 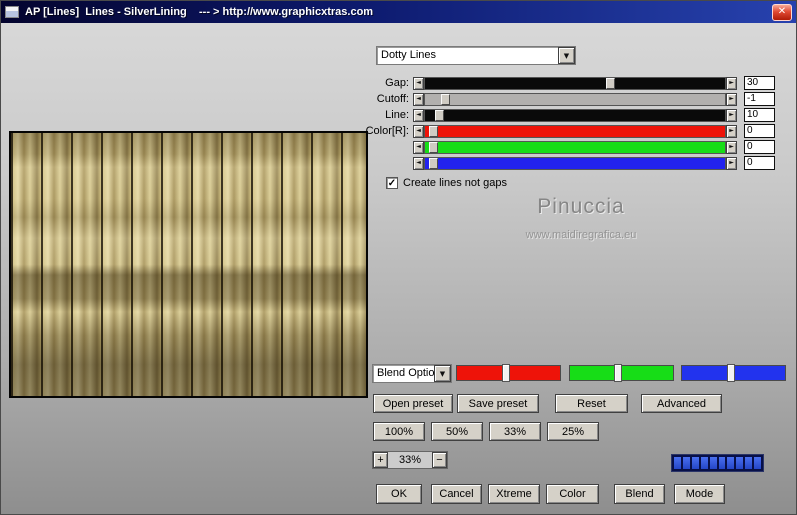 What do you see at coordinates (456, 494) in the screenshot?
I see `action-cancel-button: Cancel` at bounding box center [456, 494].